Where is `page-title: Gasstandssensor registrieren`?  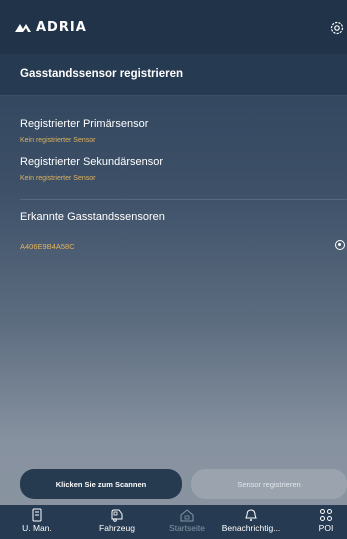
page-title: Gasstandssensor registrieren is located at coordinates (101, 74).